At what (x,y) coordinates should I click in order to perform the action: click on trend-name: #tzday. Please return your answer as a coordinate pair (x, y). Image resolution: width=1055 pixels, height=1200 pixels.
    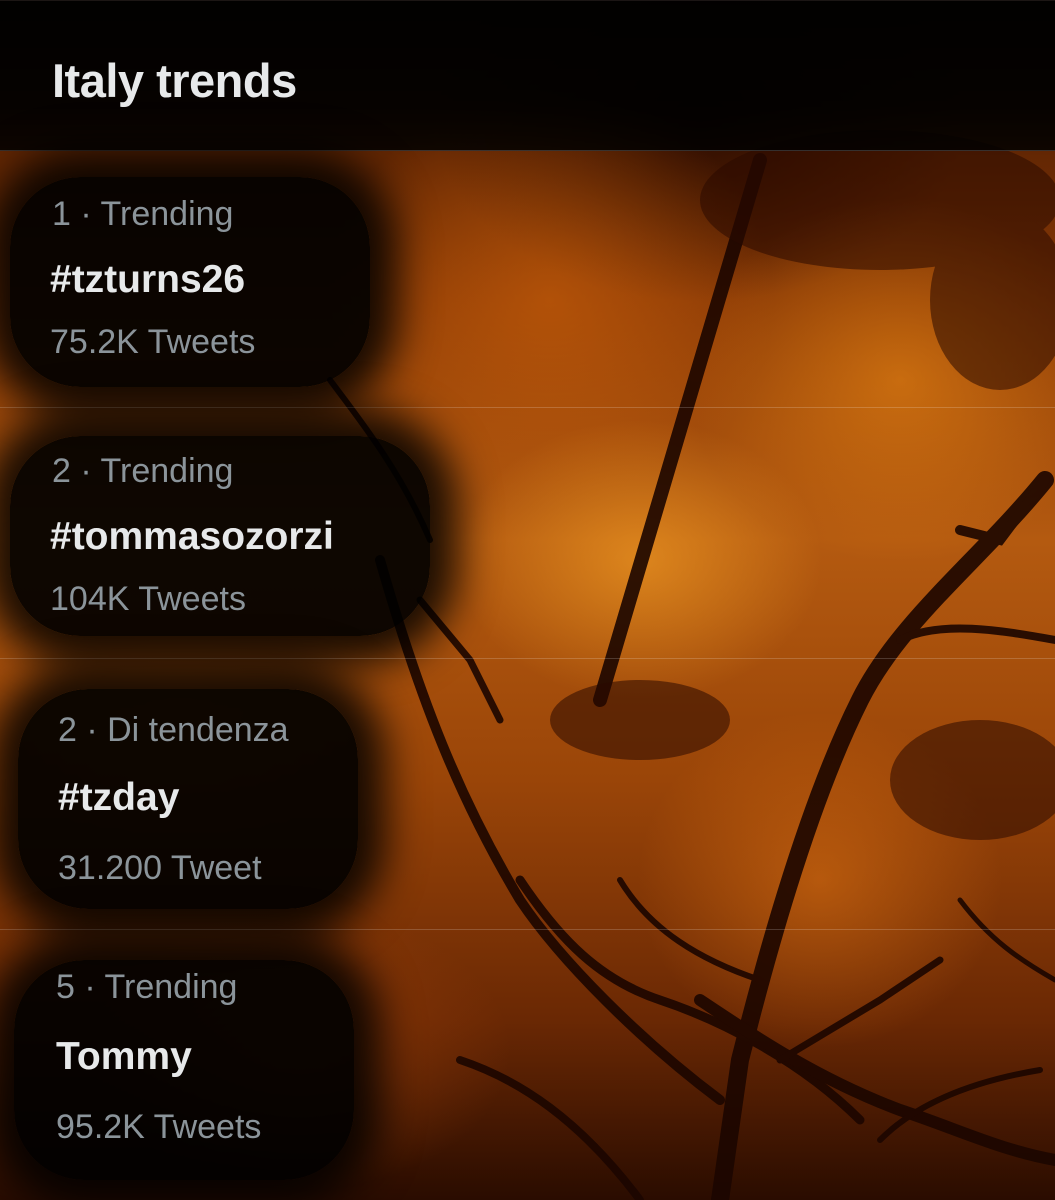
    Looking at the image, I should click on (118, 798).